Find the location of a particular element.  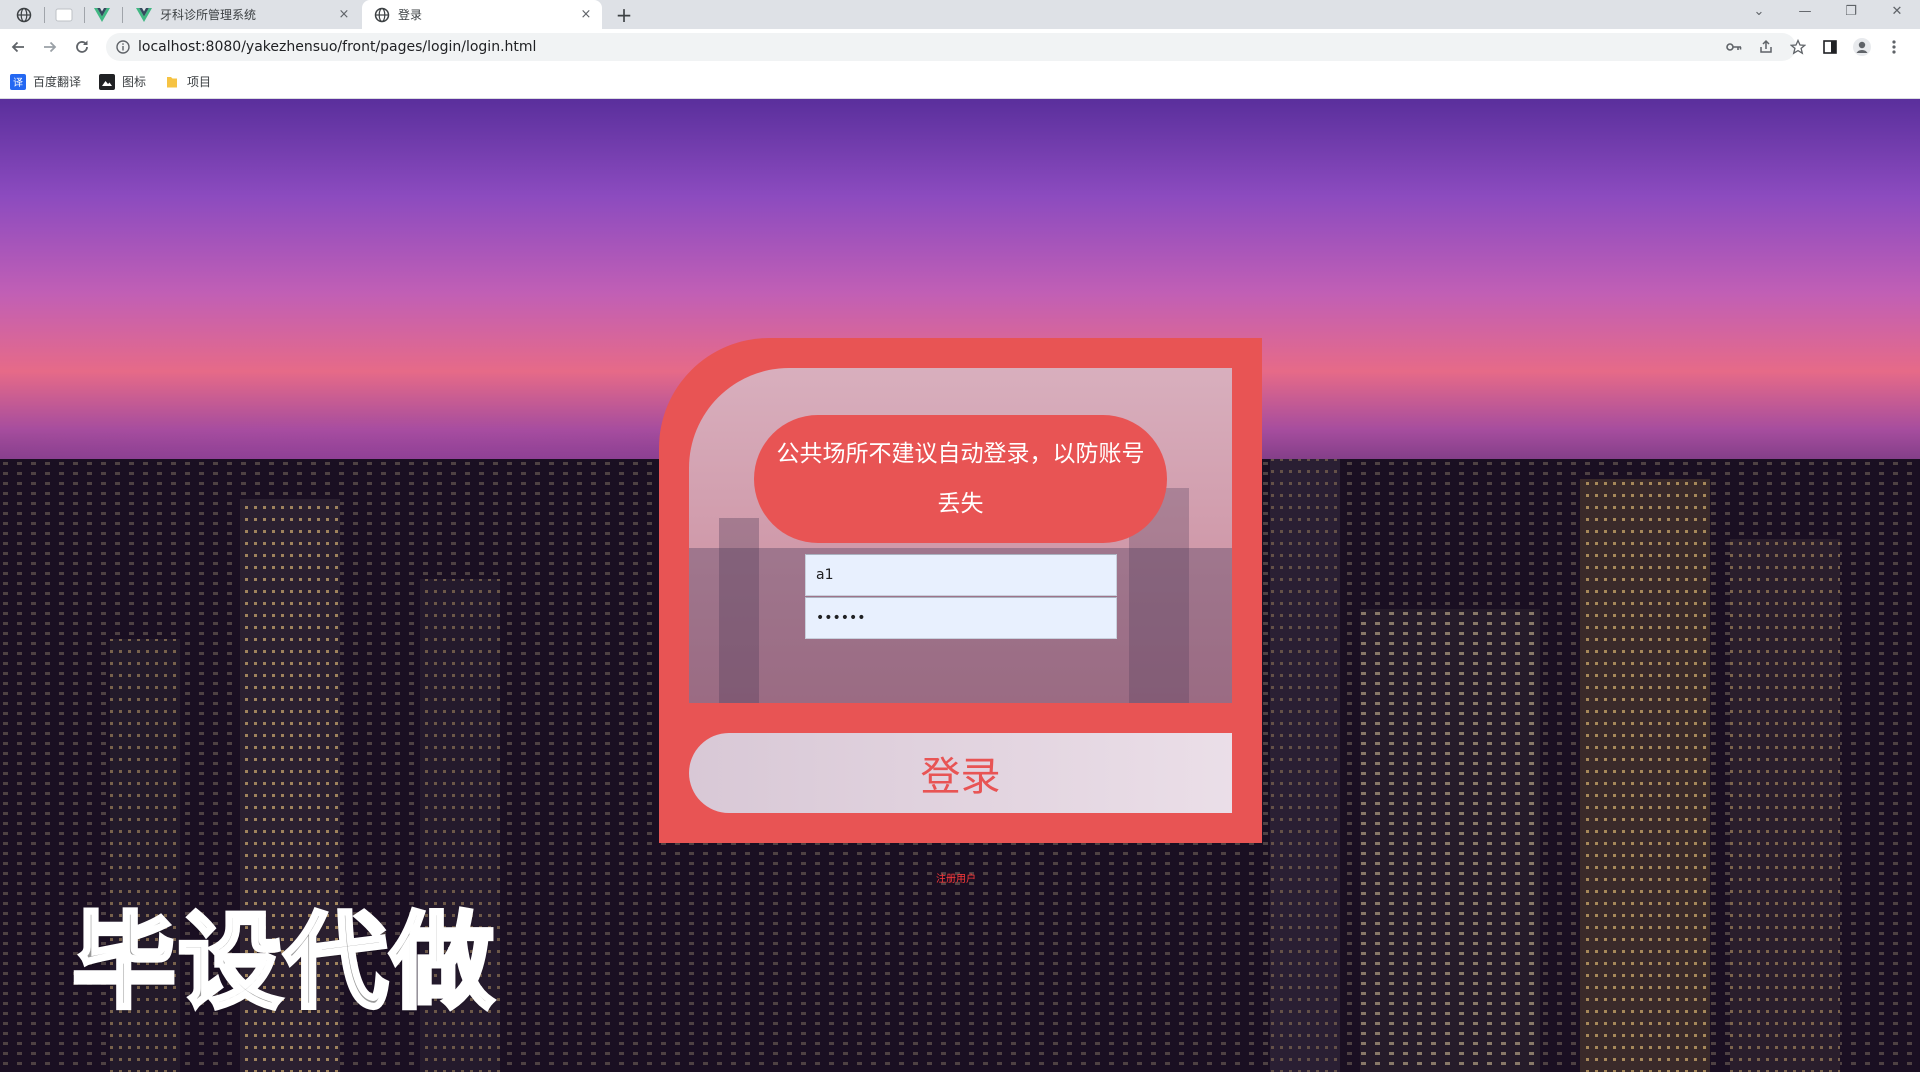

key-icon is located at coordinates (1734, 47).